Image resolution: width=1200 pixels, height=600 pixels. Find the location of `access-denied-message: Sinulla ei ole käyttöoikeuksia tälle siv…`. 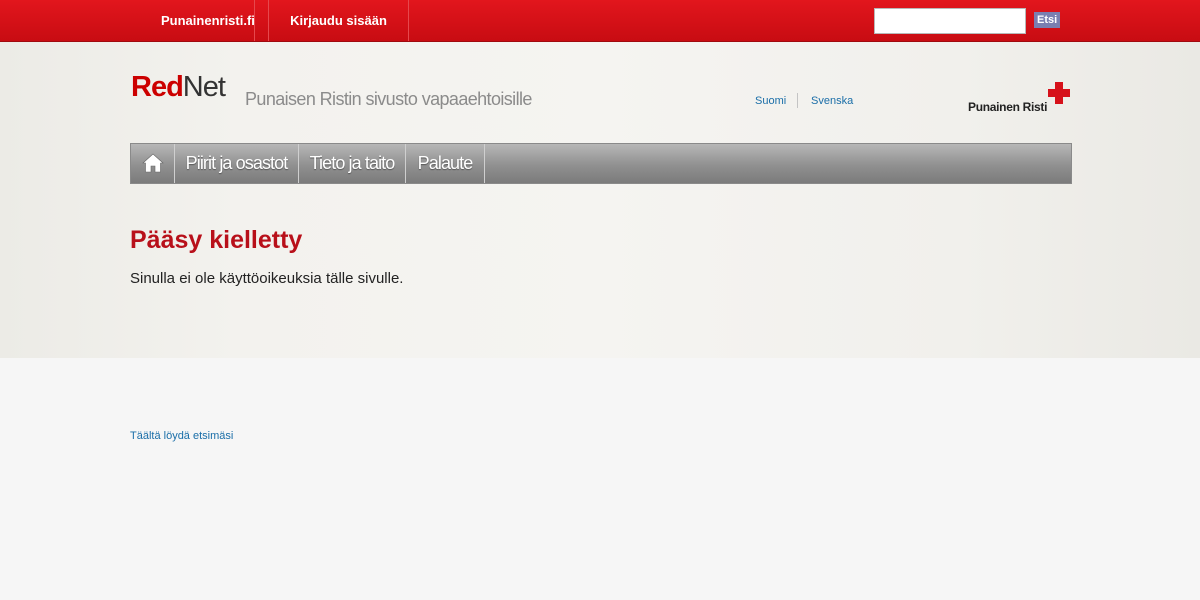

access-denied-message: Sinulla ei ole käyttöoikeuksia tälle siv… is located at coordinates (267, 278).